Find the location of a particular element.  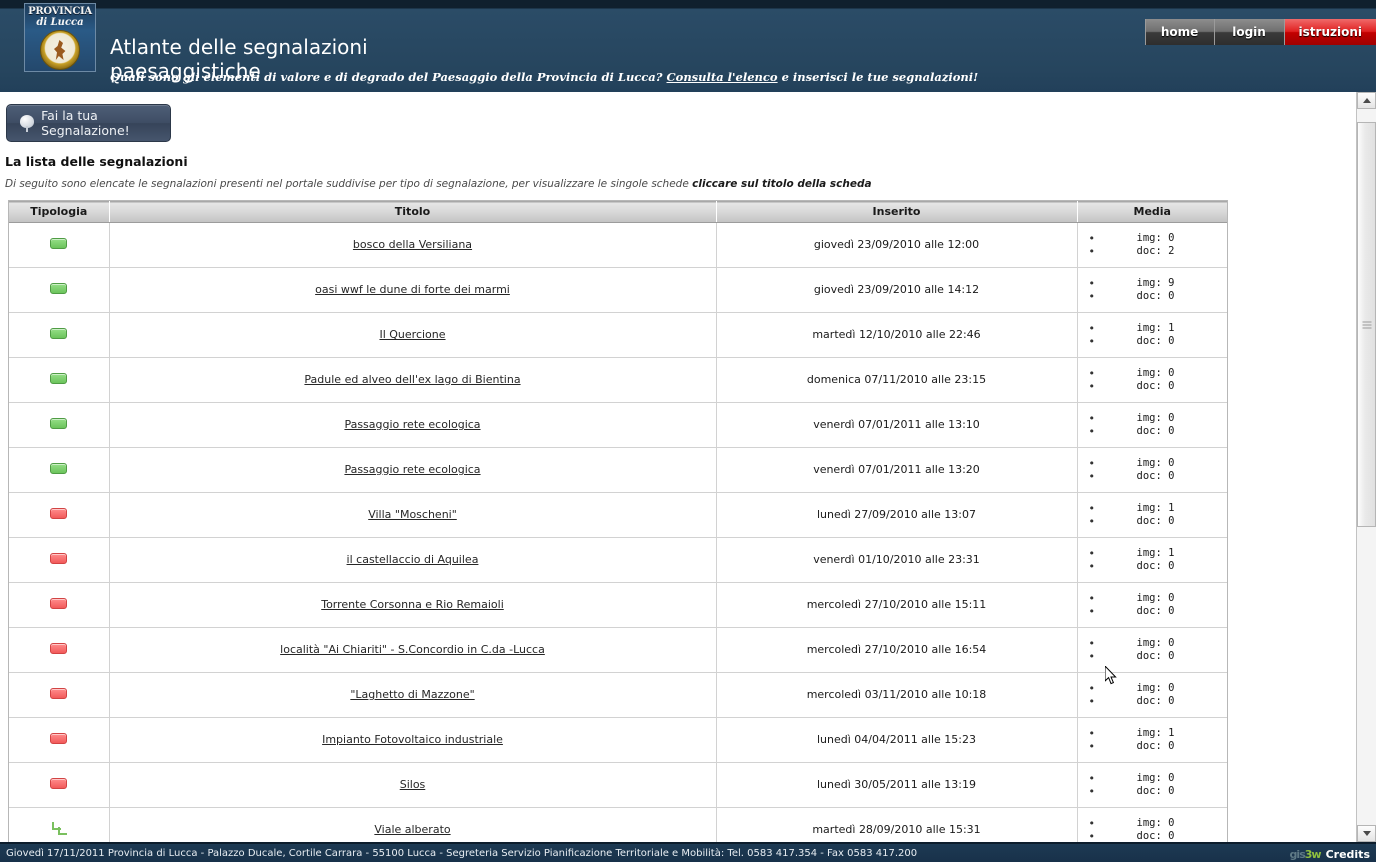

segnalazione-title-link: Viale alberato is located at coordinates (412, 829).